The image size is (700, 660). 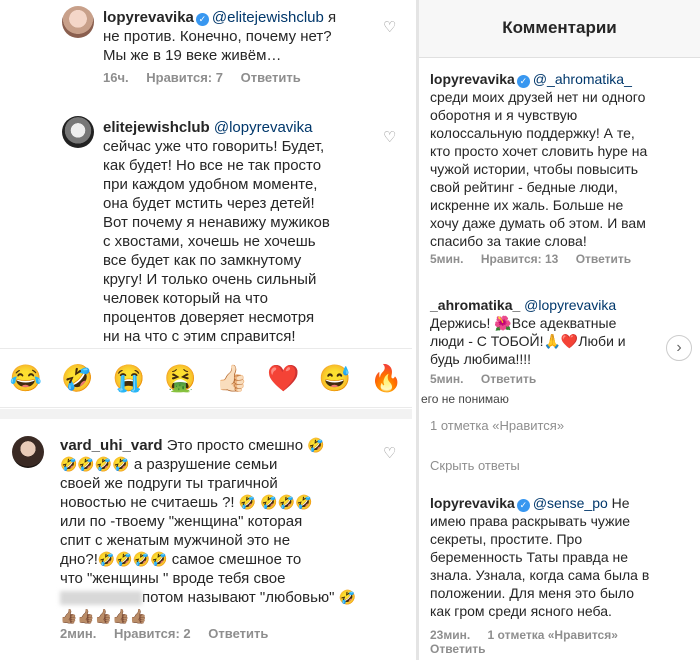 What do you see at coordinates (217, 36) in the screenshot?
I see `comment-text: не против. Конечно, почему нет?` at bounding box center [217, 36].